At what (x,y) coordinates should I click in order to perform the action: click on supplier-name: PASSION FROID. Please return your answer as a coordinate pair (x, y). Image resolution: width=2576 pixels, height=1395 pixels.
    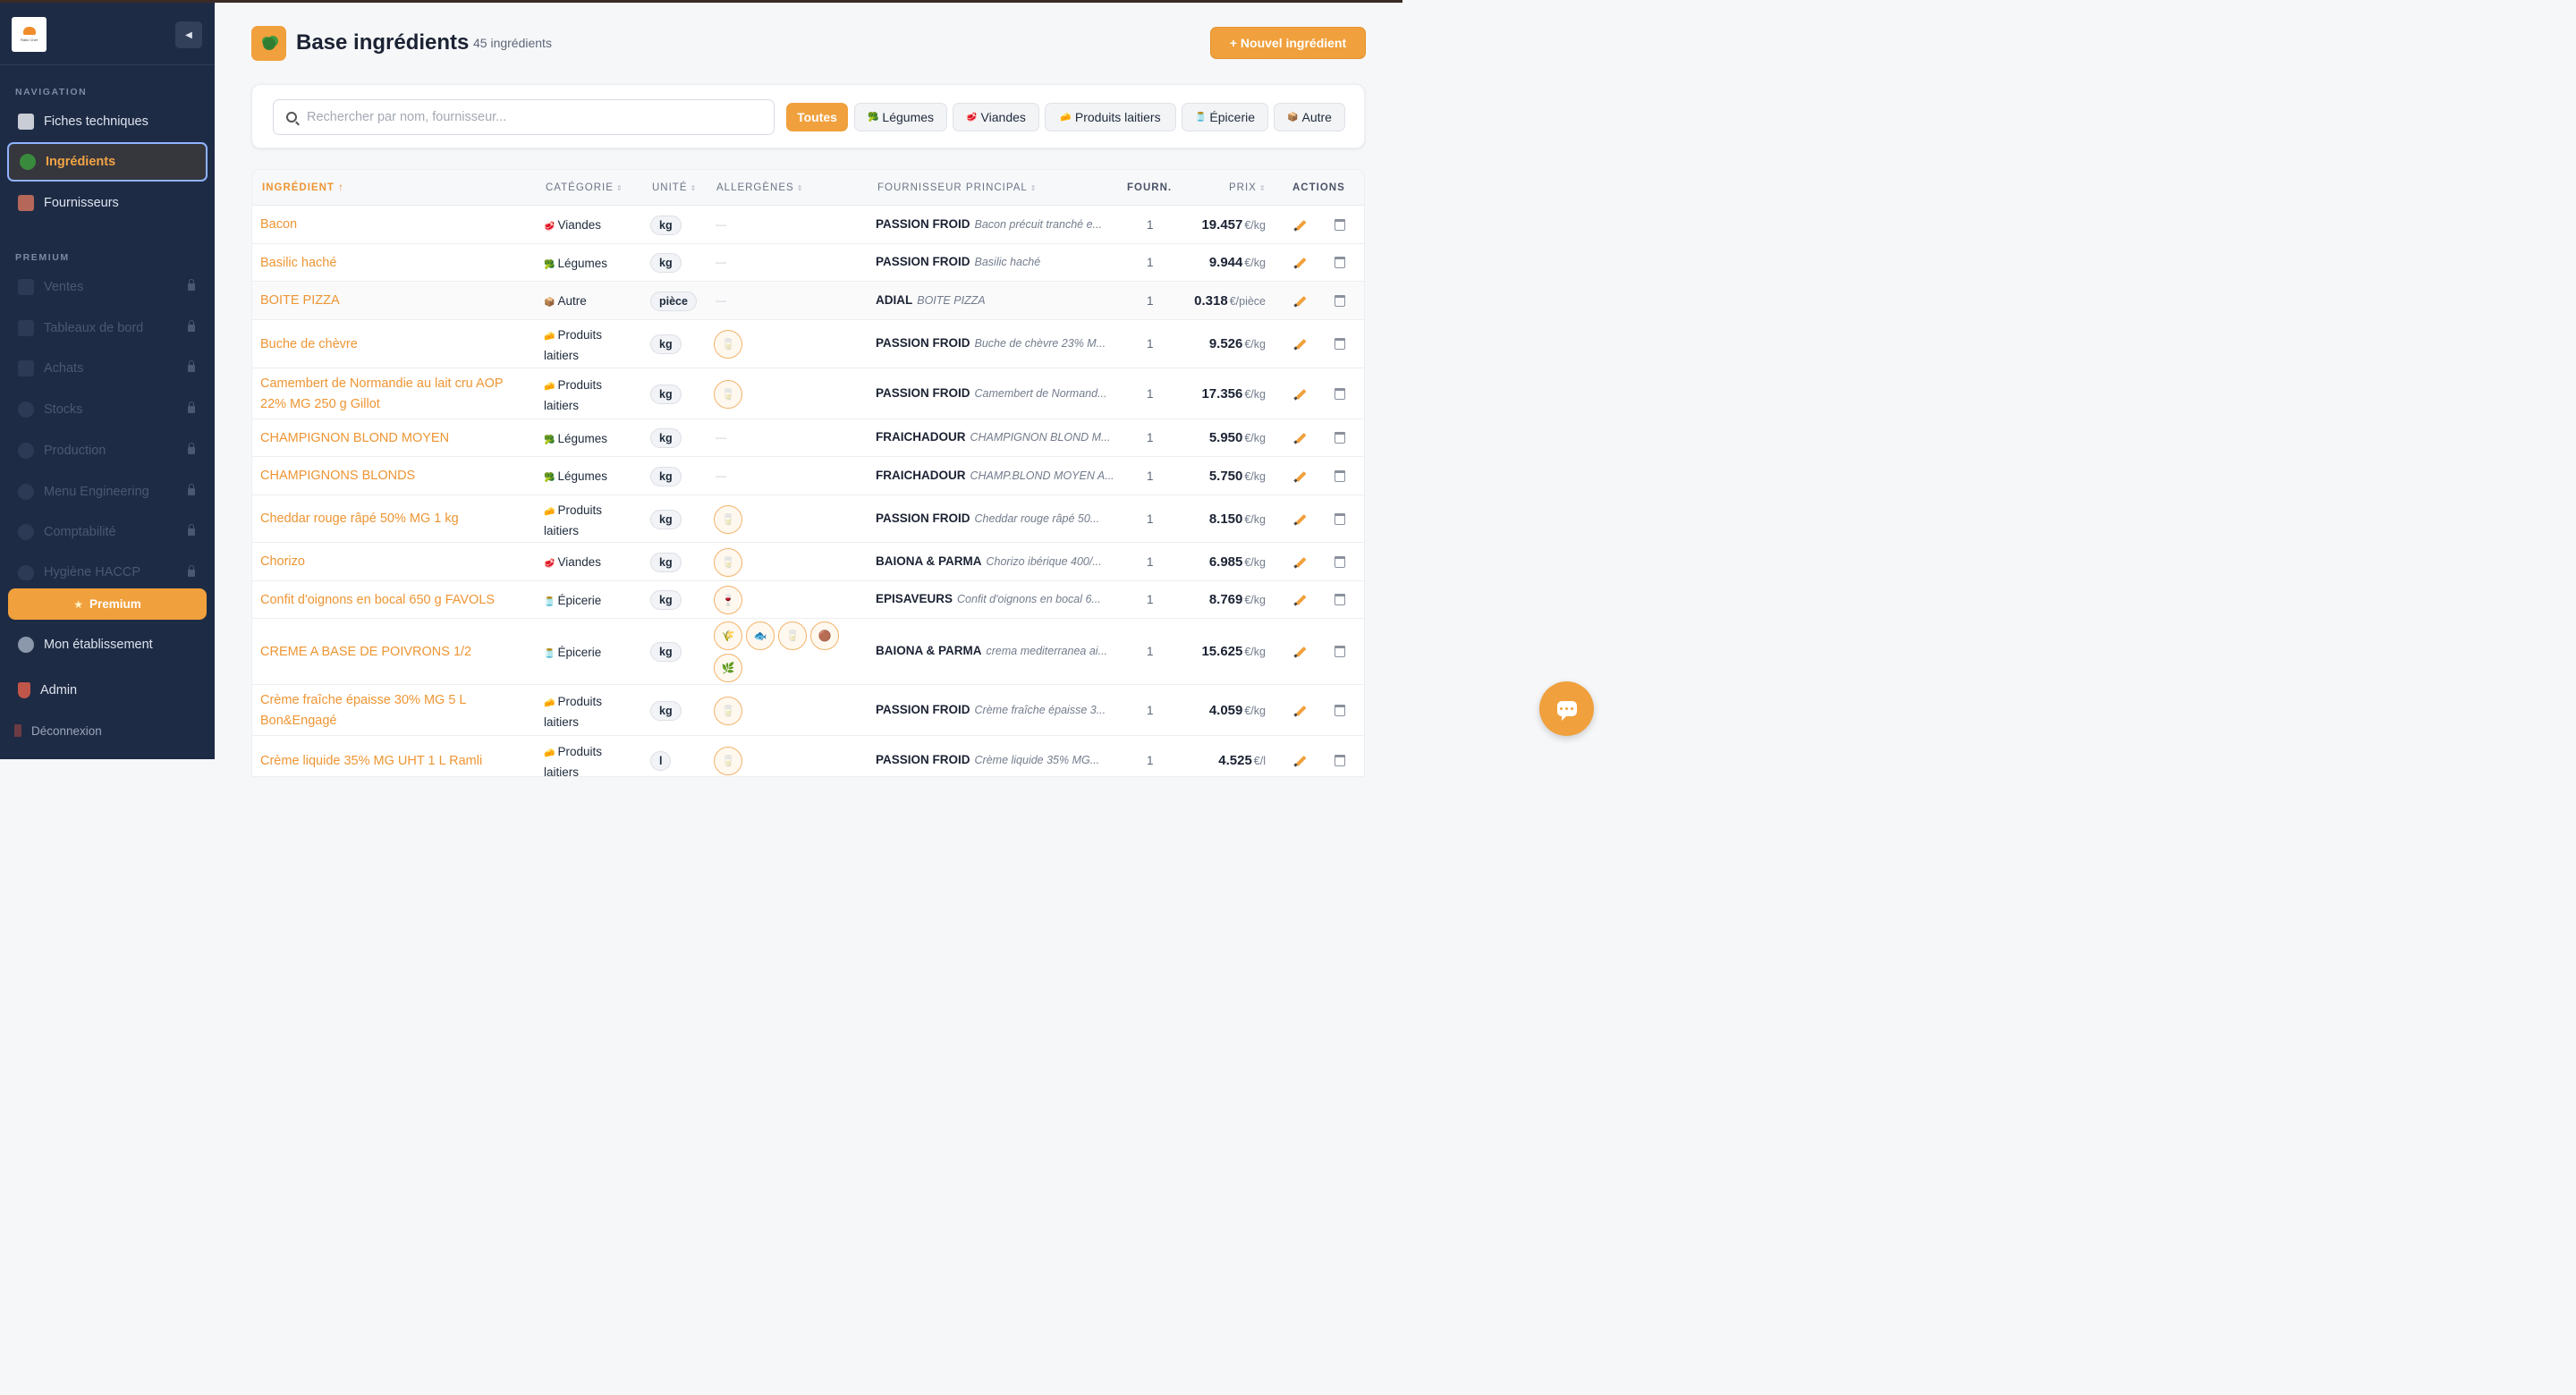
    Looking at the image, I should click on (923, 518).